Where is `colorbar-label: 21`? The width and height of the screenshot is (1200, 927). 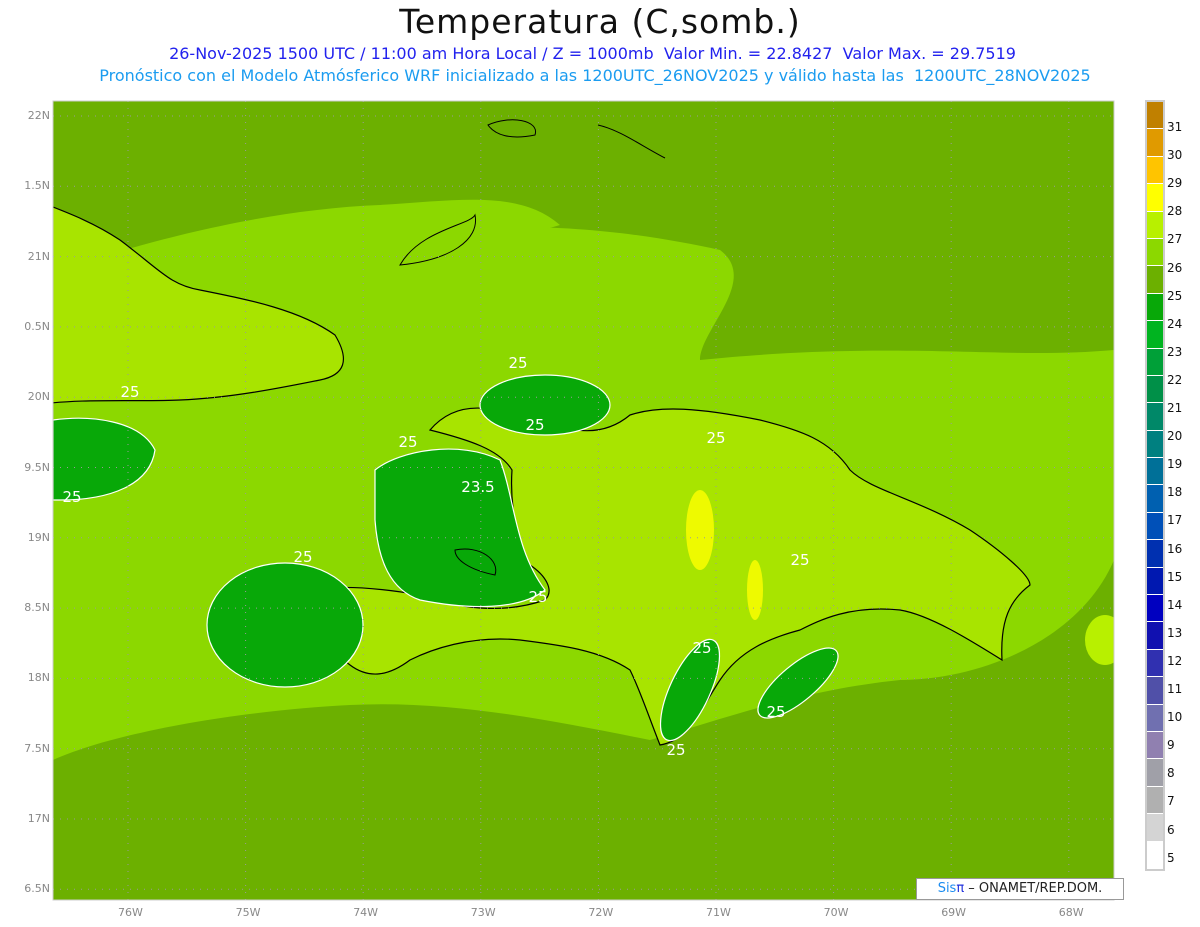 colorbar-label: 21 is located at coordinates (1175, 408).